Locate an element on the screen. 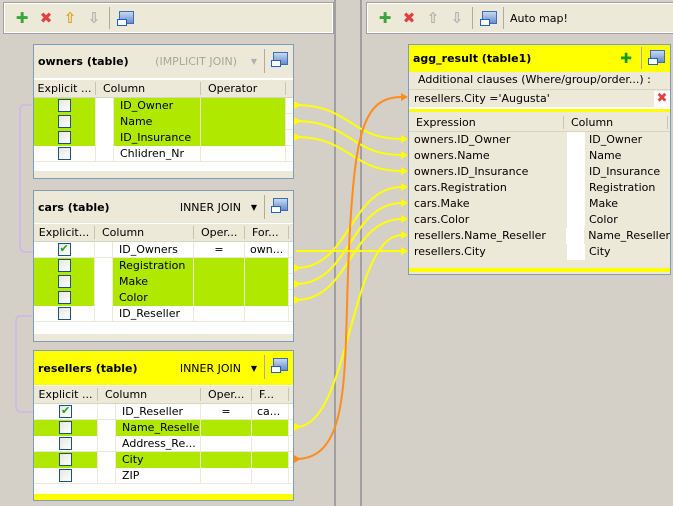  remove-filter-icon: ✖ is located at coordinates (662, 99).